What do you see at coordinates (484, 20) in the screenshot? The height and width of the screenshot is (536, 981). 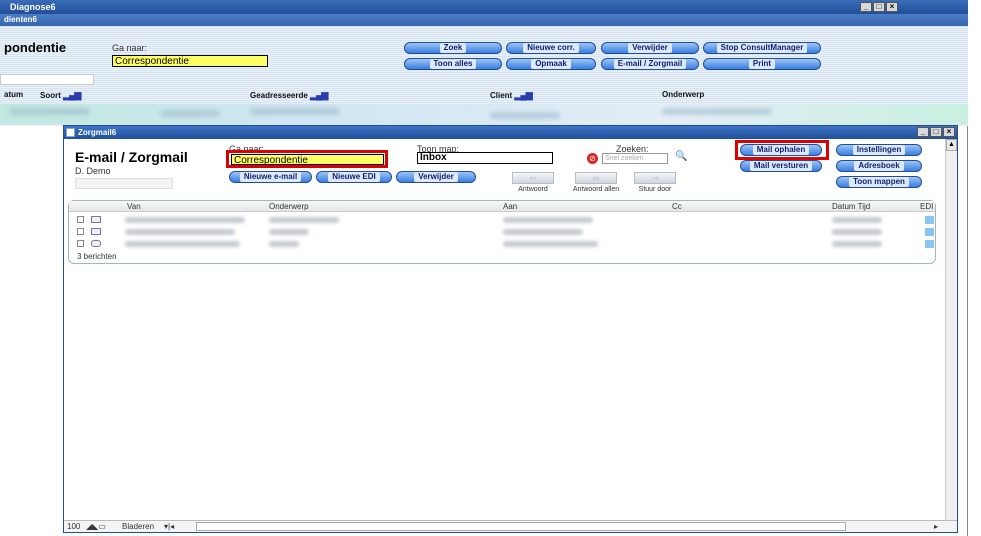 I see `outer-subbar: dienten6` at bounding box center [484, 20].